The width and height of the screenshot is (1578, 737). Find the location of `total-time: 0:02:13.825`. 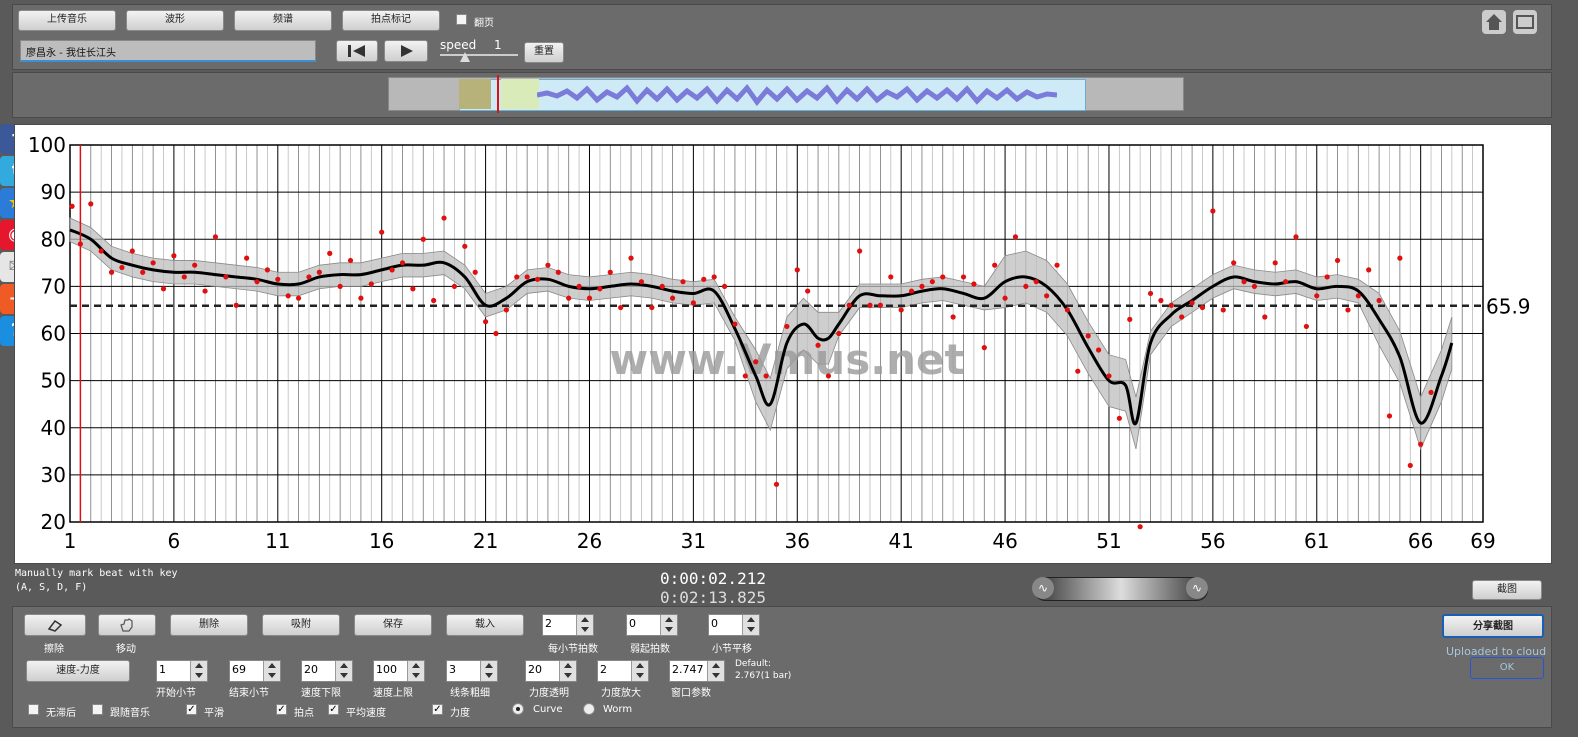

total-time: 0:02:13.825 is located at coordinates (713, 597).